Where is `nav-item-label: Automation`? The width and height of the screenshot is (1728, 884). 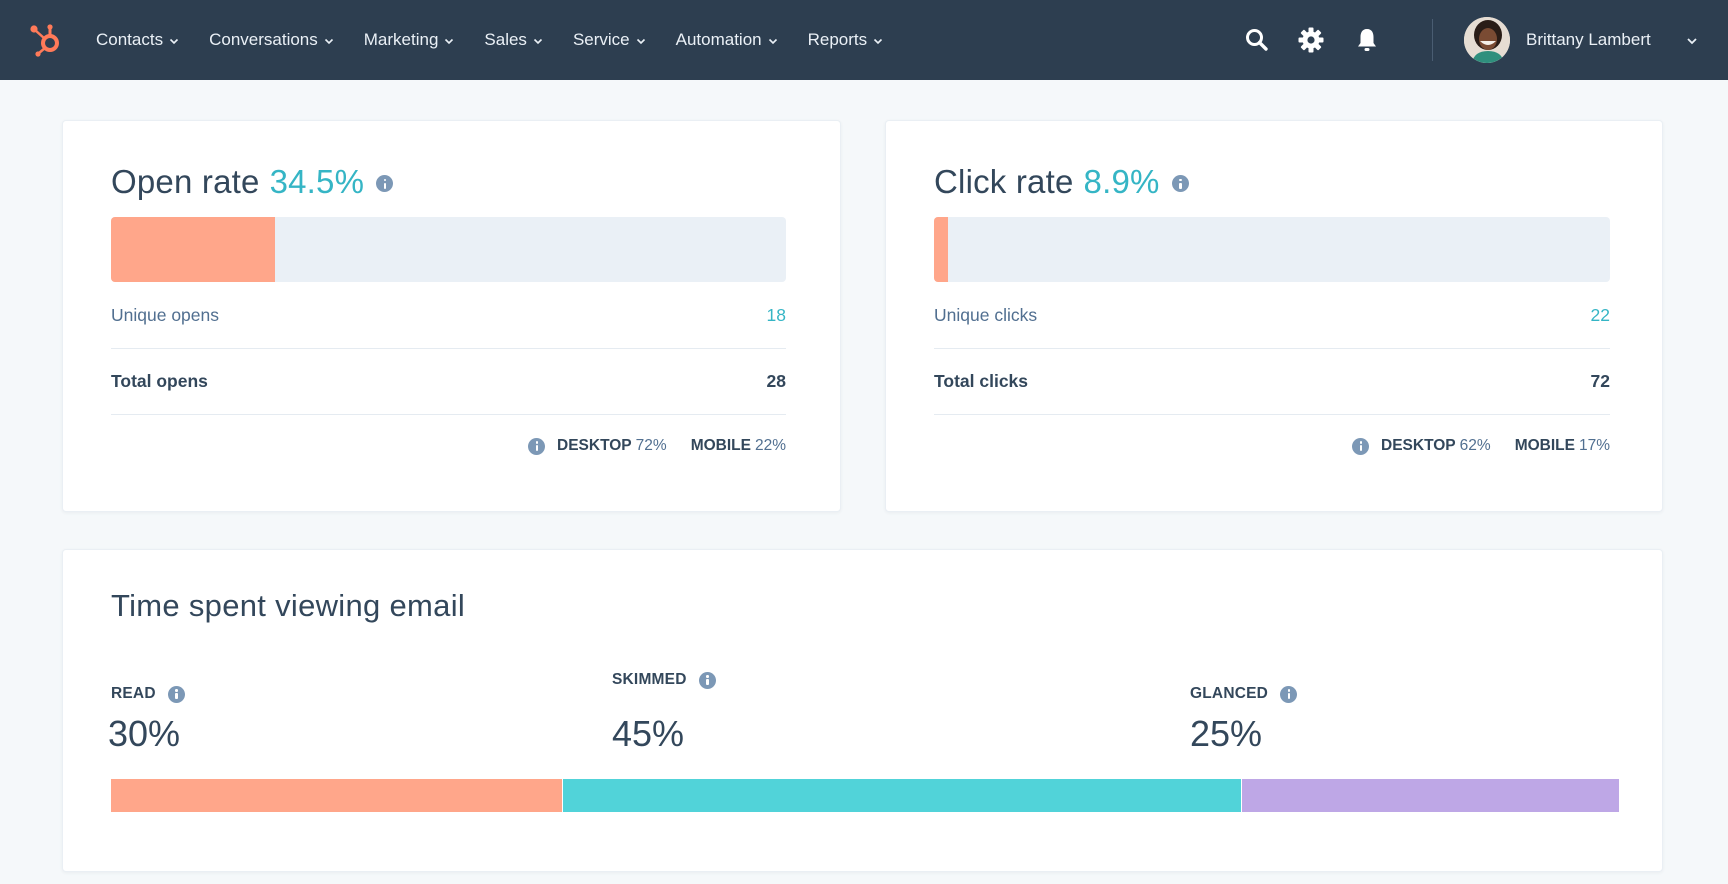 nav-item-label: Automation is located at coordinates (718, 39).